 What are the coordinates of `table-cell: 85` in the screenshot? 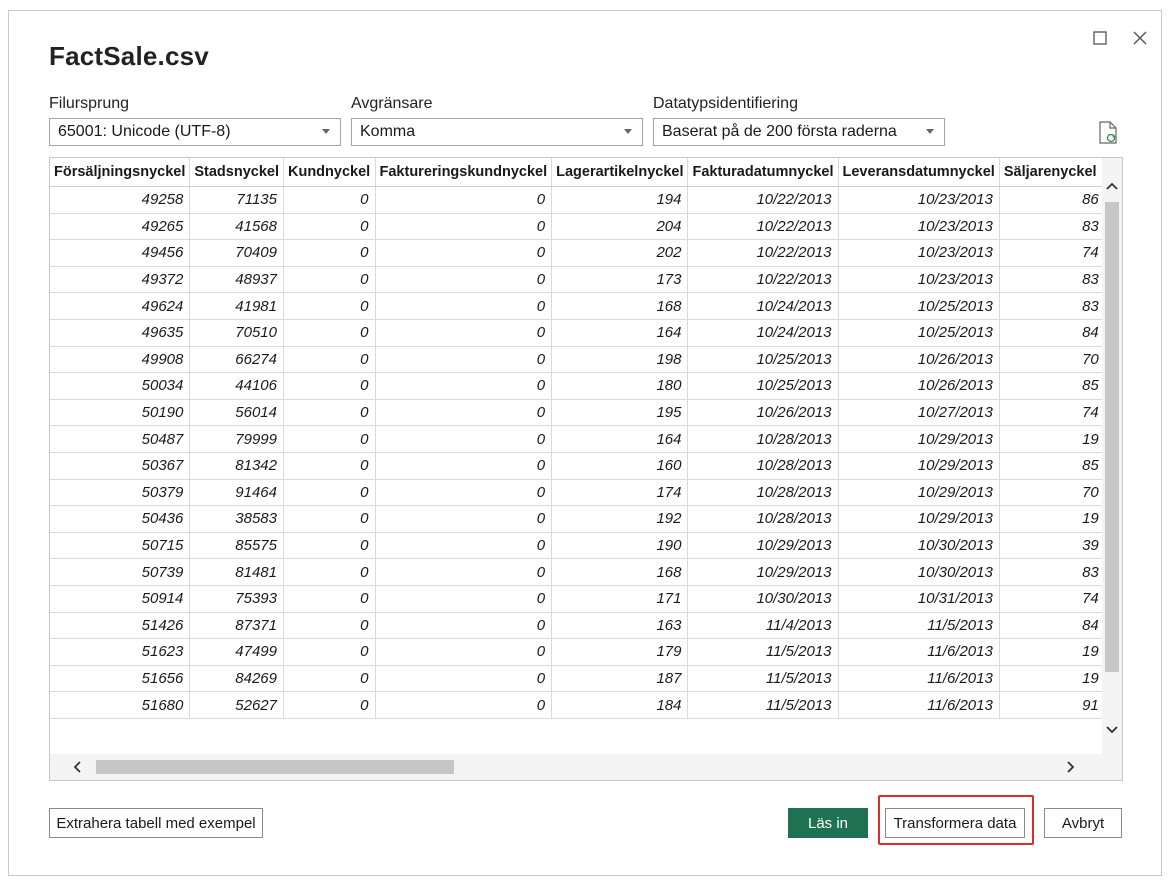 It's located at (1052, 386).